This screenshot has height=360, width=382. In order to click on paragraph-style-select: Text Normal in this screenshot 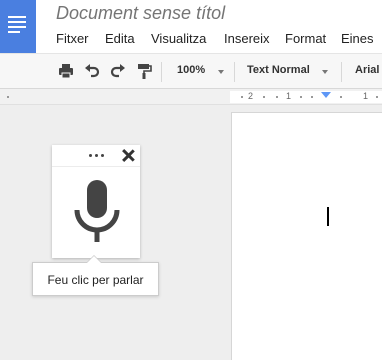, I will do `click(278, 70)`.